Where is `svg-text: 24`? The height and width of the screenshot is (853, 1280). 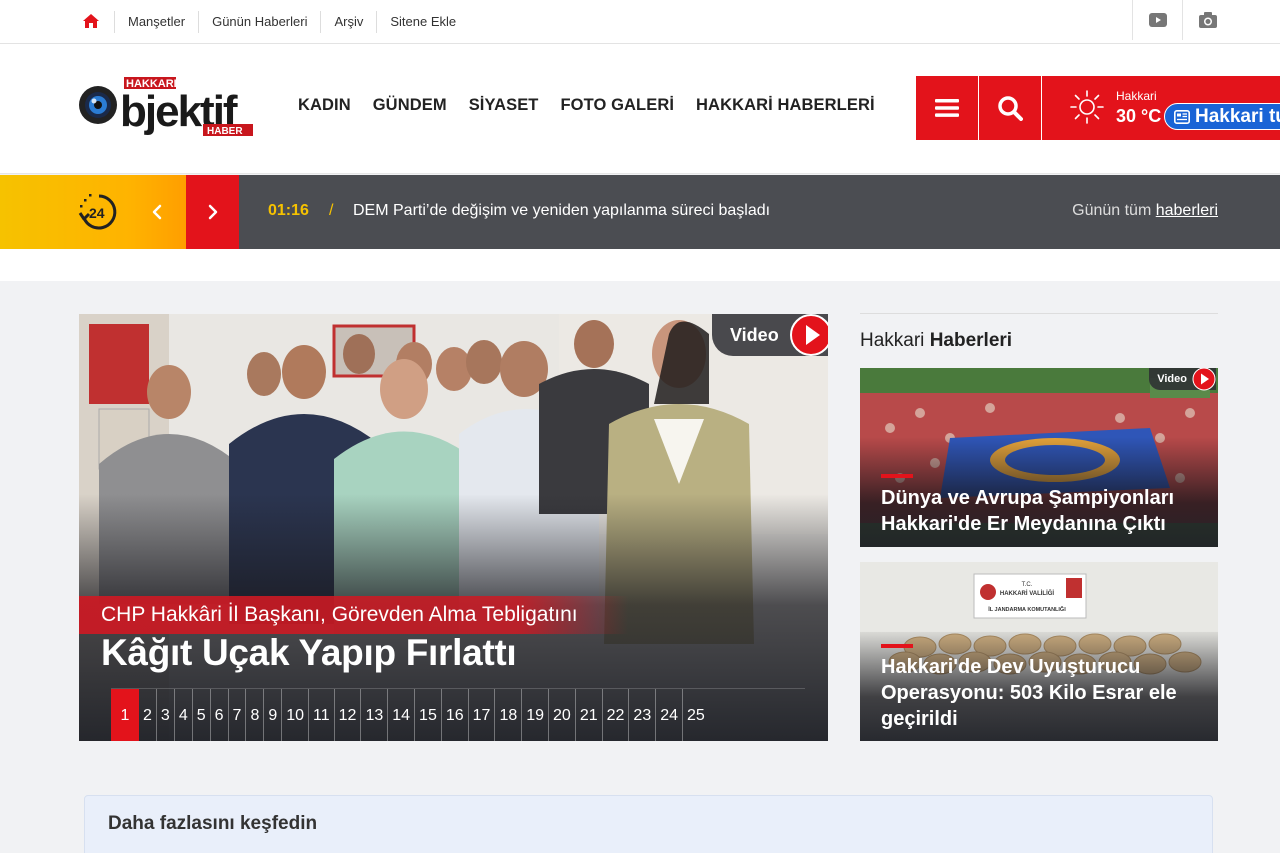
svg-text: 24 is located at coordinates (97, 213).